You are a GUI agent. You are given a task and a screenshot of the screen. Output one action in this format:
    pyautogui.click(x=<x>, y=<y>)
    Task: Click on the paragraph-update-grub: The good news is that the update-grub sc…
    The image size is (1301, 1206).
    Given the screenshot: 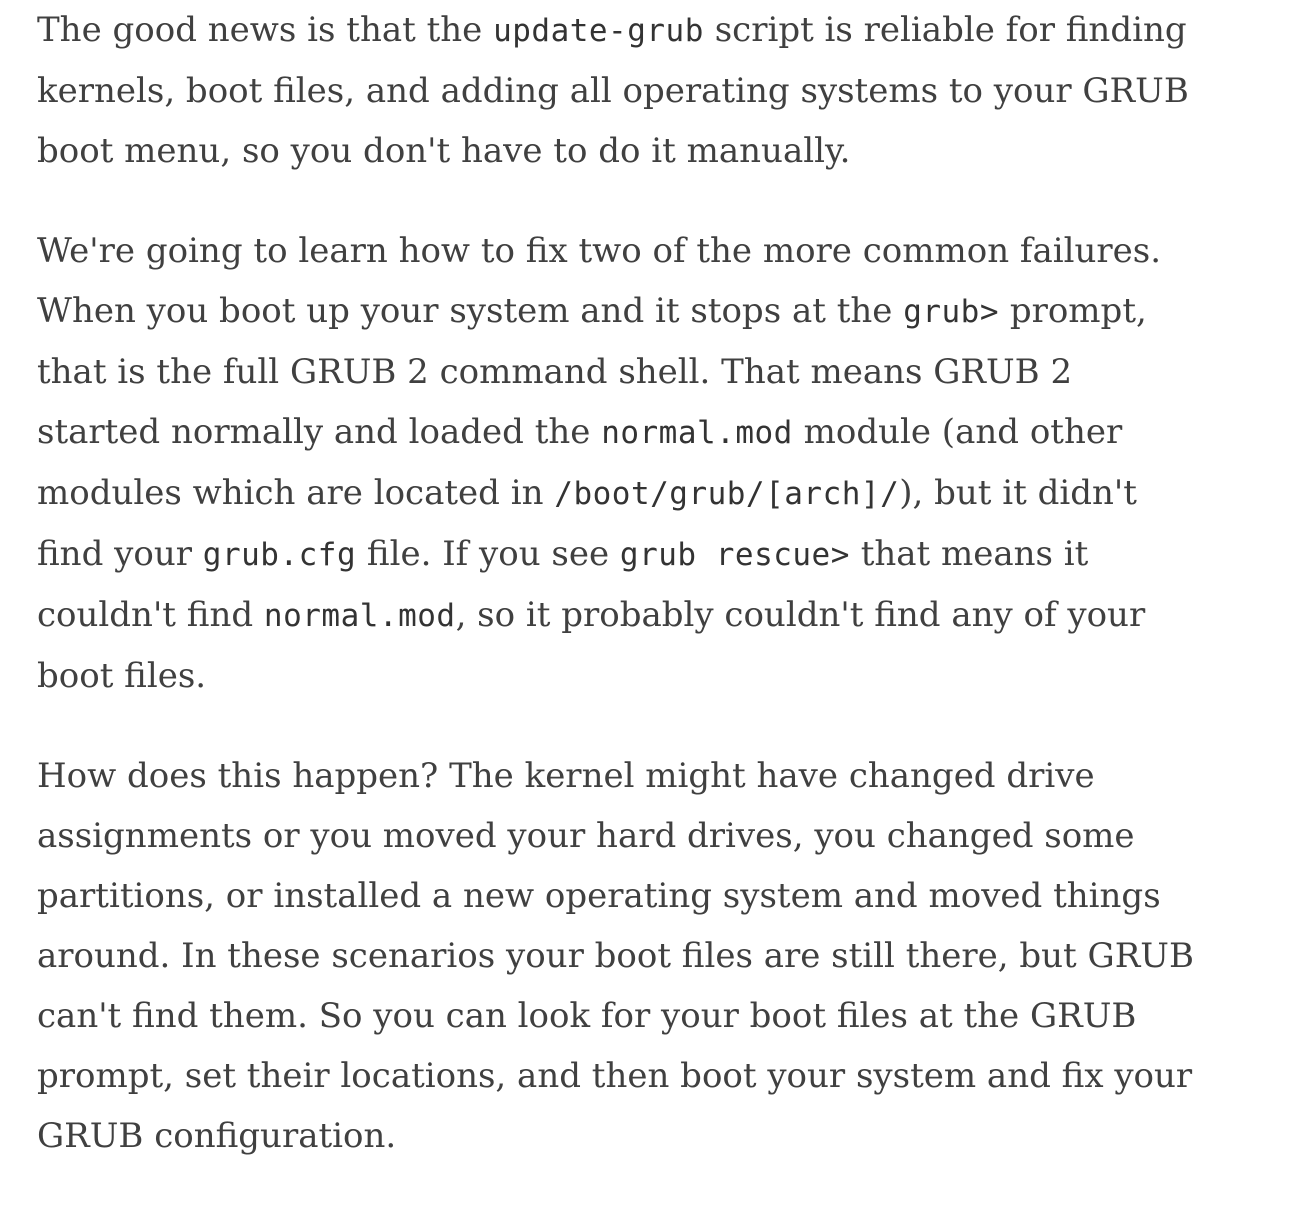 What is the action you would take?
    pyautogui.click(x=617, y=90)
    